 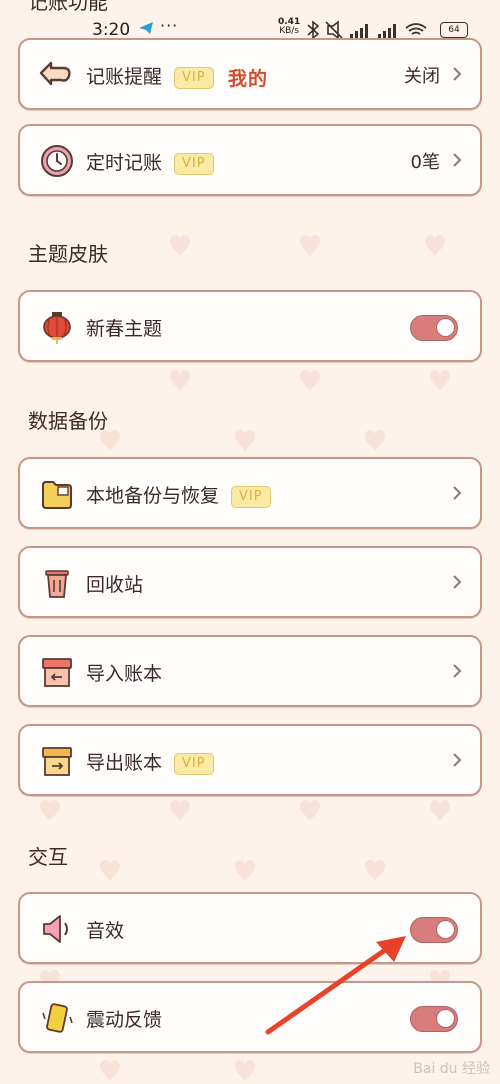 What do you see at coordinates (150, 161) in the screenshot?
I see `row-label: 定时记账 VIP` at bounding box center [150, 161].